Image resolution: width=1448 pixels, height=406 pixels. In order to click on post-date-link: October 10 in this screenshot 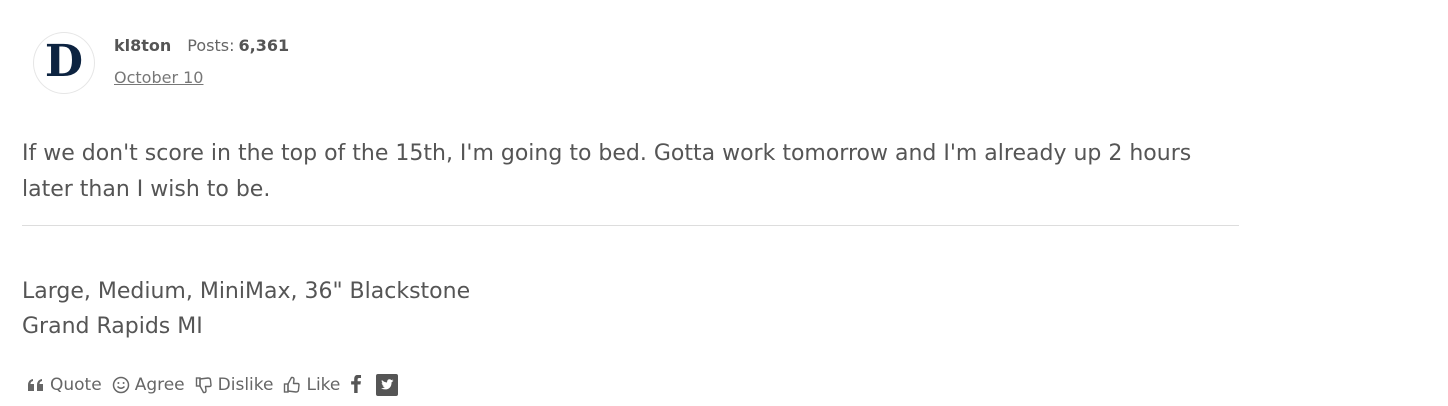, I will do `click(201, 77)`.